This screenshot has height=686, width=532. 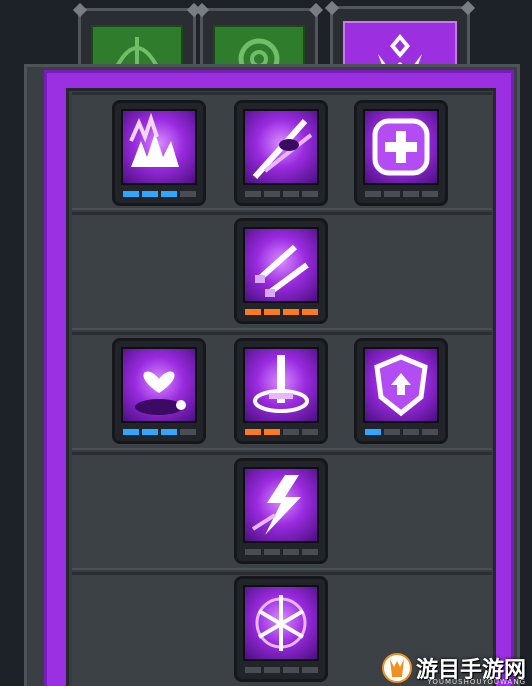 I want to click on dash-strike-icon, so click(x=281, y=147).